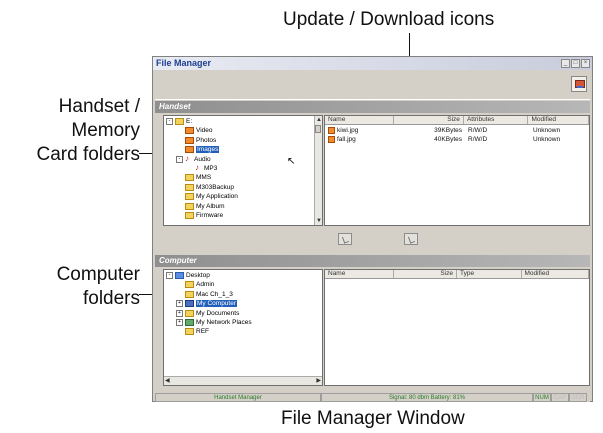 Image resolution: width=603 pixels, height=433 pixels. What do you see at coordinates (345, 239) in the screenshot?
I see `update-icon` at bounding box center [345, 239].